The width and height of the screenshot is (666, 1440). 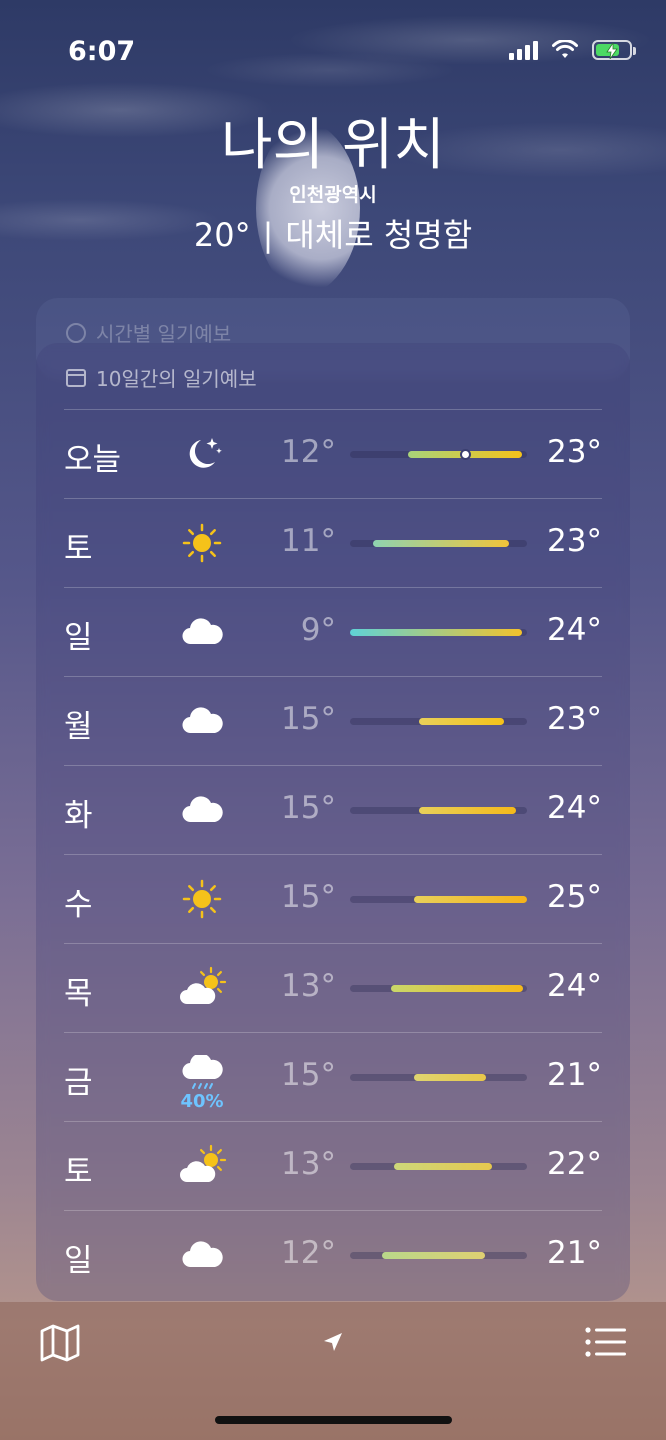 What do you see at coordinates (202, 1101) in the screenshot?
I see `precip-chance: 40%` at bounding box center [202, 1101].